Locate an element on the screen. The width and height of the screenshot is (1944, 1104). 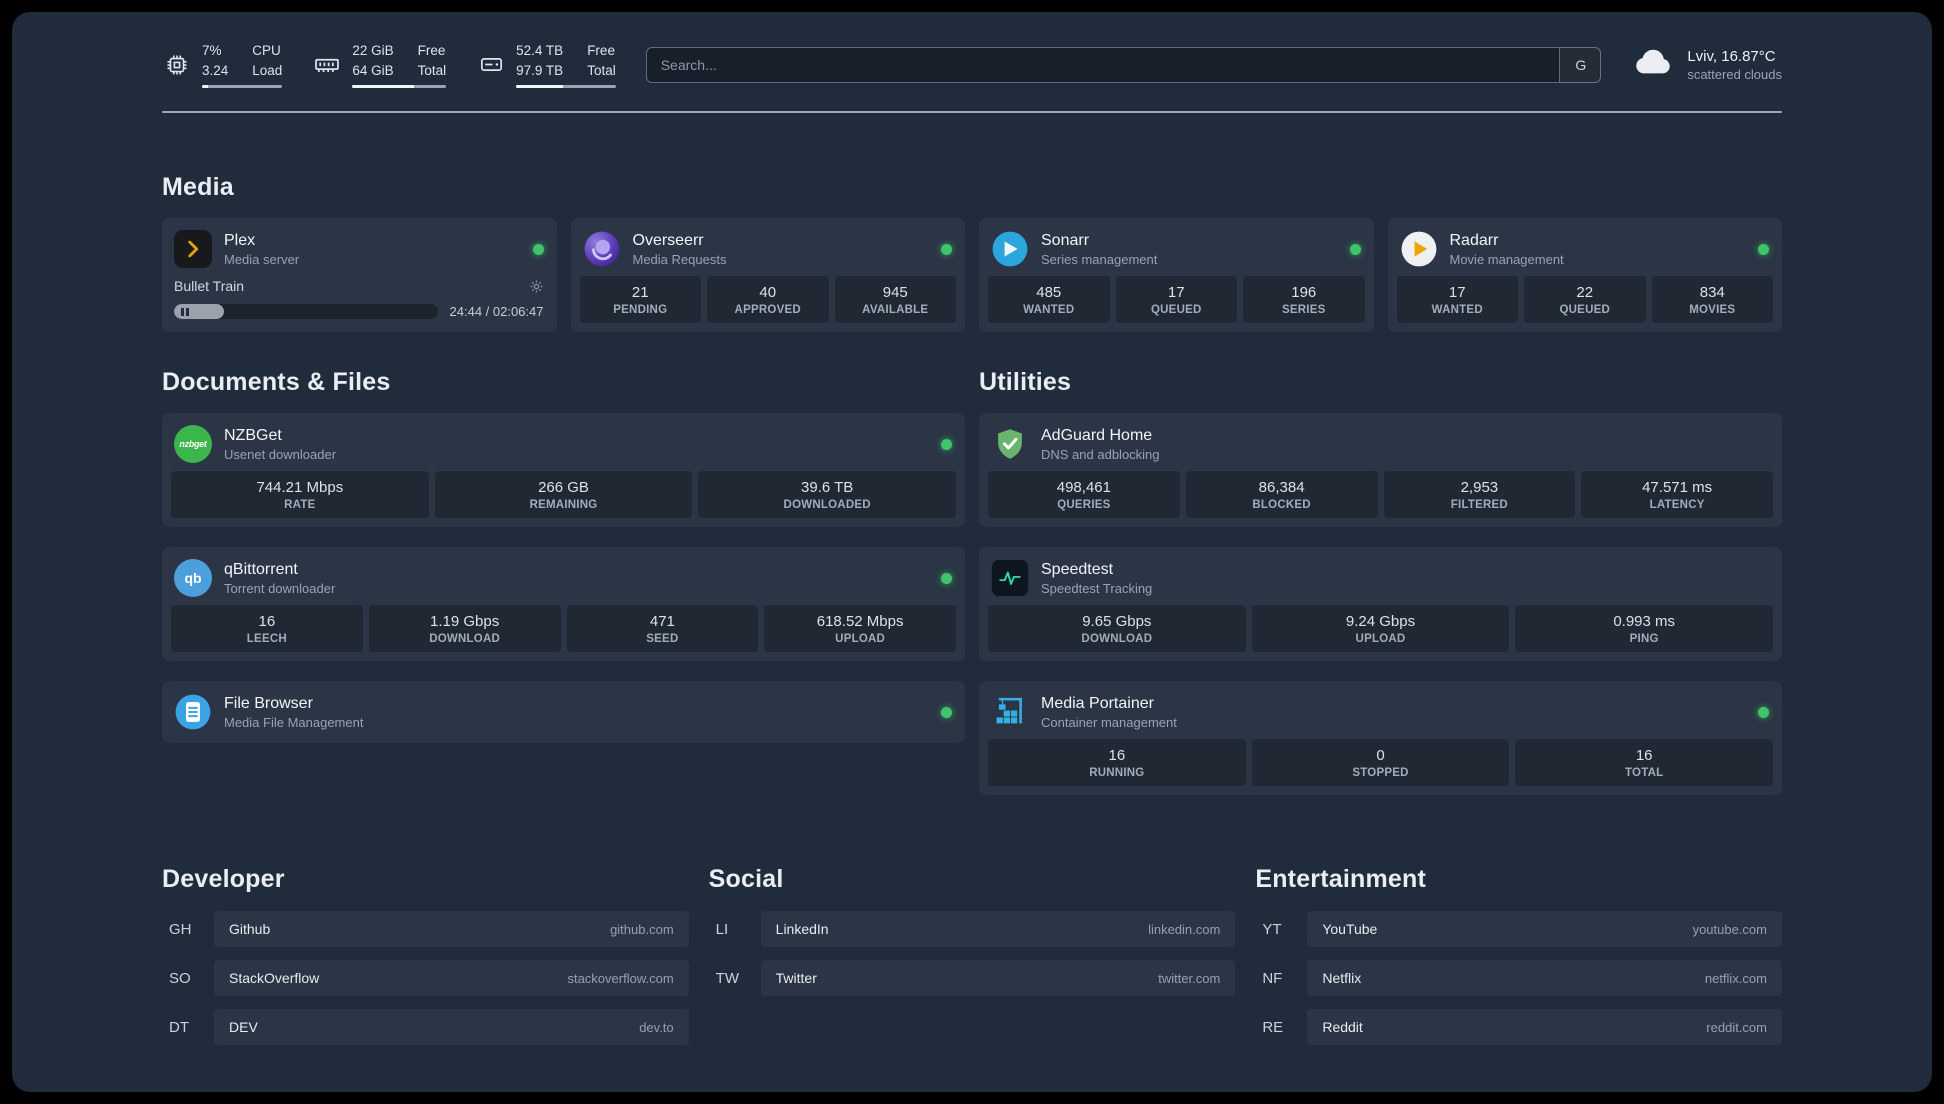
bookmark-youtube: YT YouTube youtube.com is located at coordinates (1518, 929).